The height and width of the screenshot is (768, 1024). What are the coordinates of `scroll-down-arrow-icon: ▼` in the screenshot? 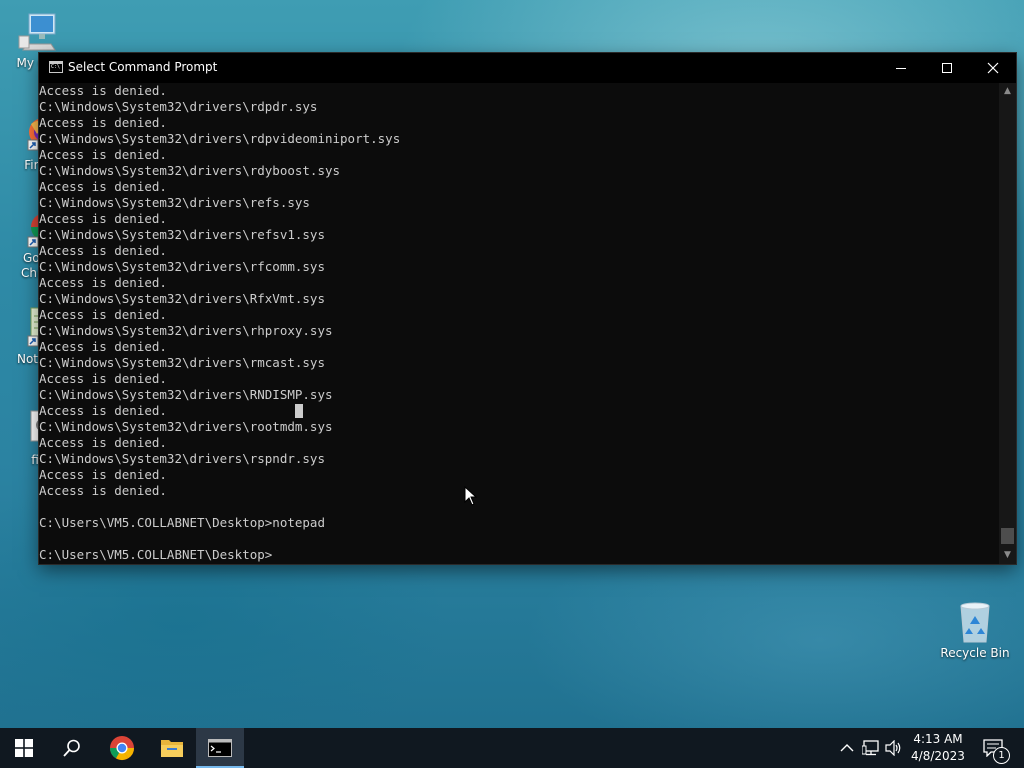 It's located at (1007, 555).